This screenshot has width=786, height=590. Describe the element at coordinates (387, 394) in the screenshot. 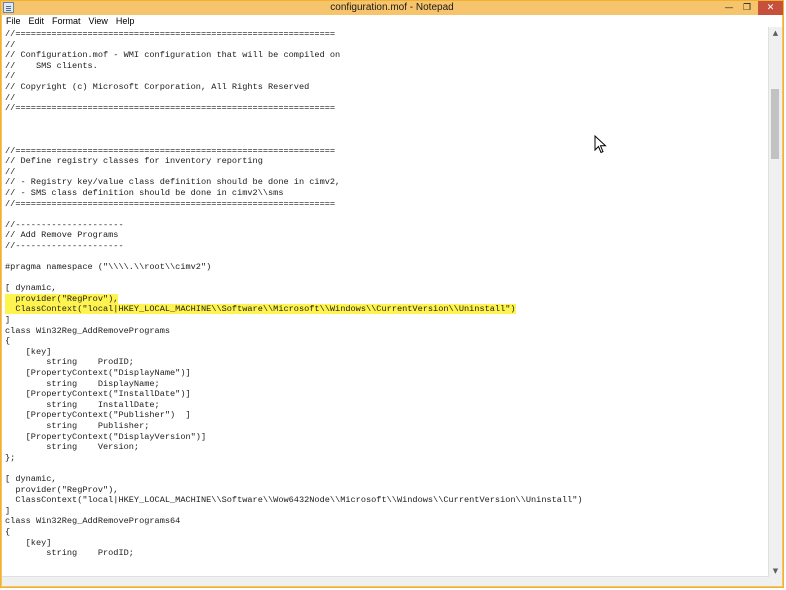

I see `text-line: [PropertyContext("InstallDate")]` at that location.